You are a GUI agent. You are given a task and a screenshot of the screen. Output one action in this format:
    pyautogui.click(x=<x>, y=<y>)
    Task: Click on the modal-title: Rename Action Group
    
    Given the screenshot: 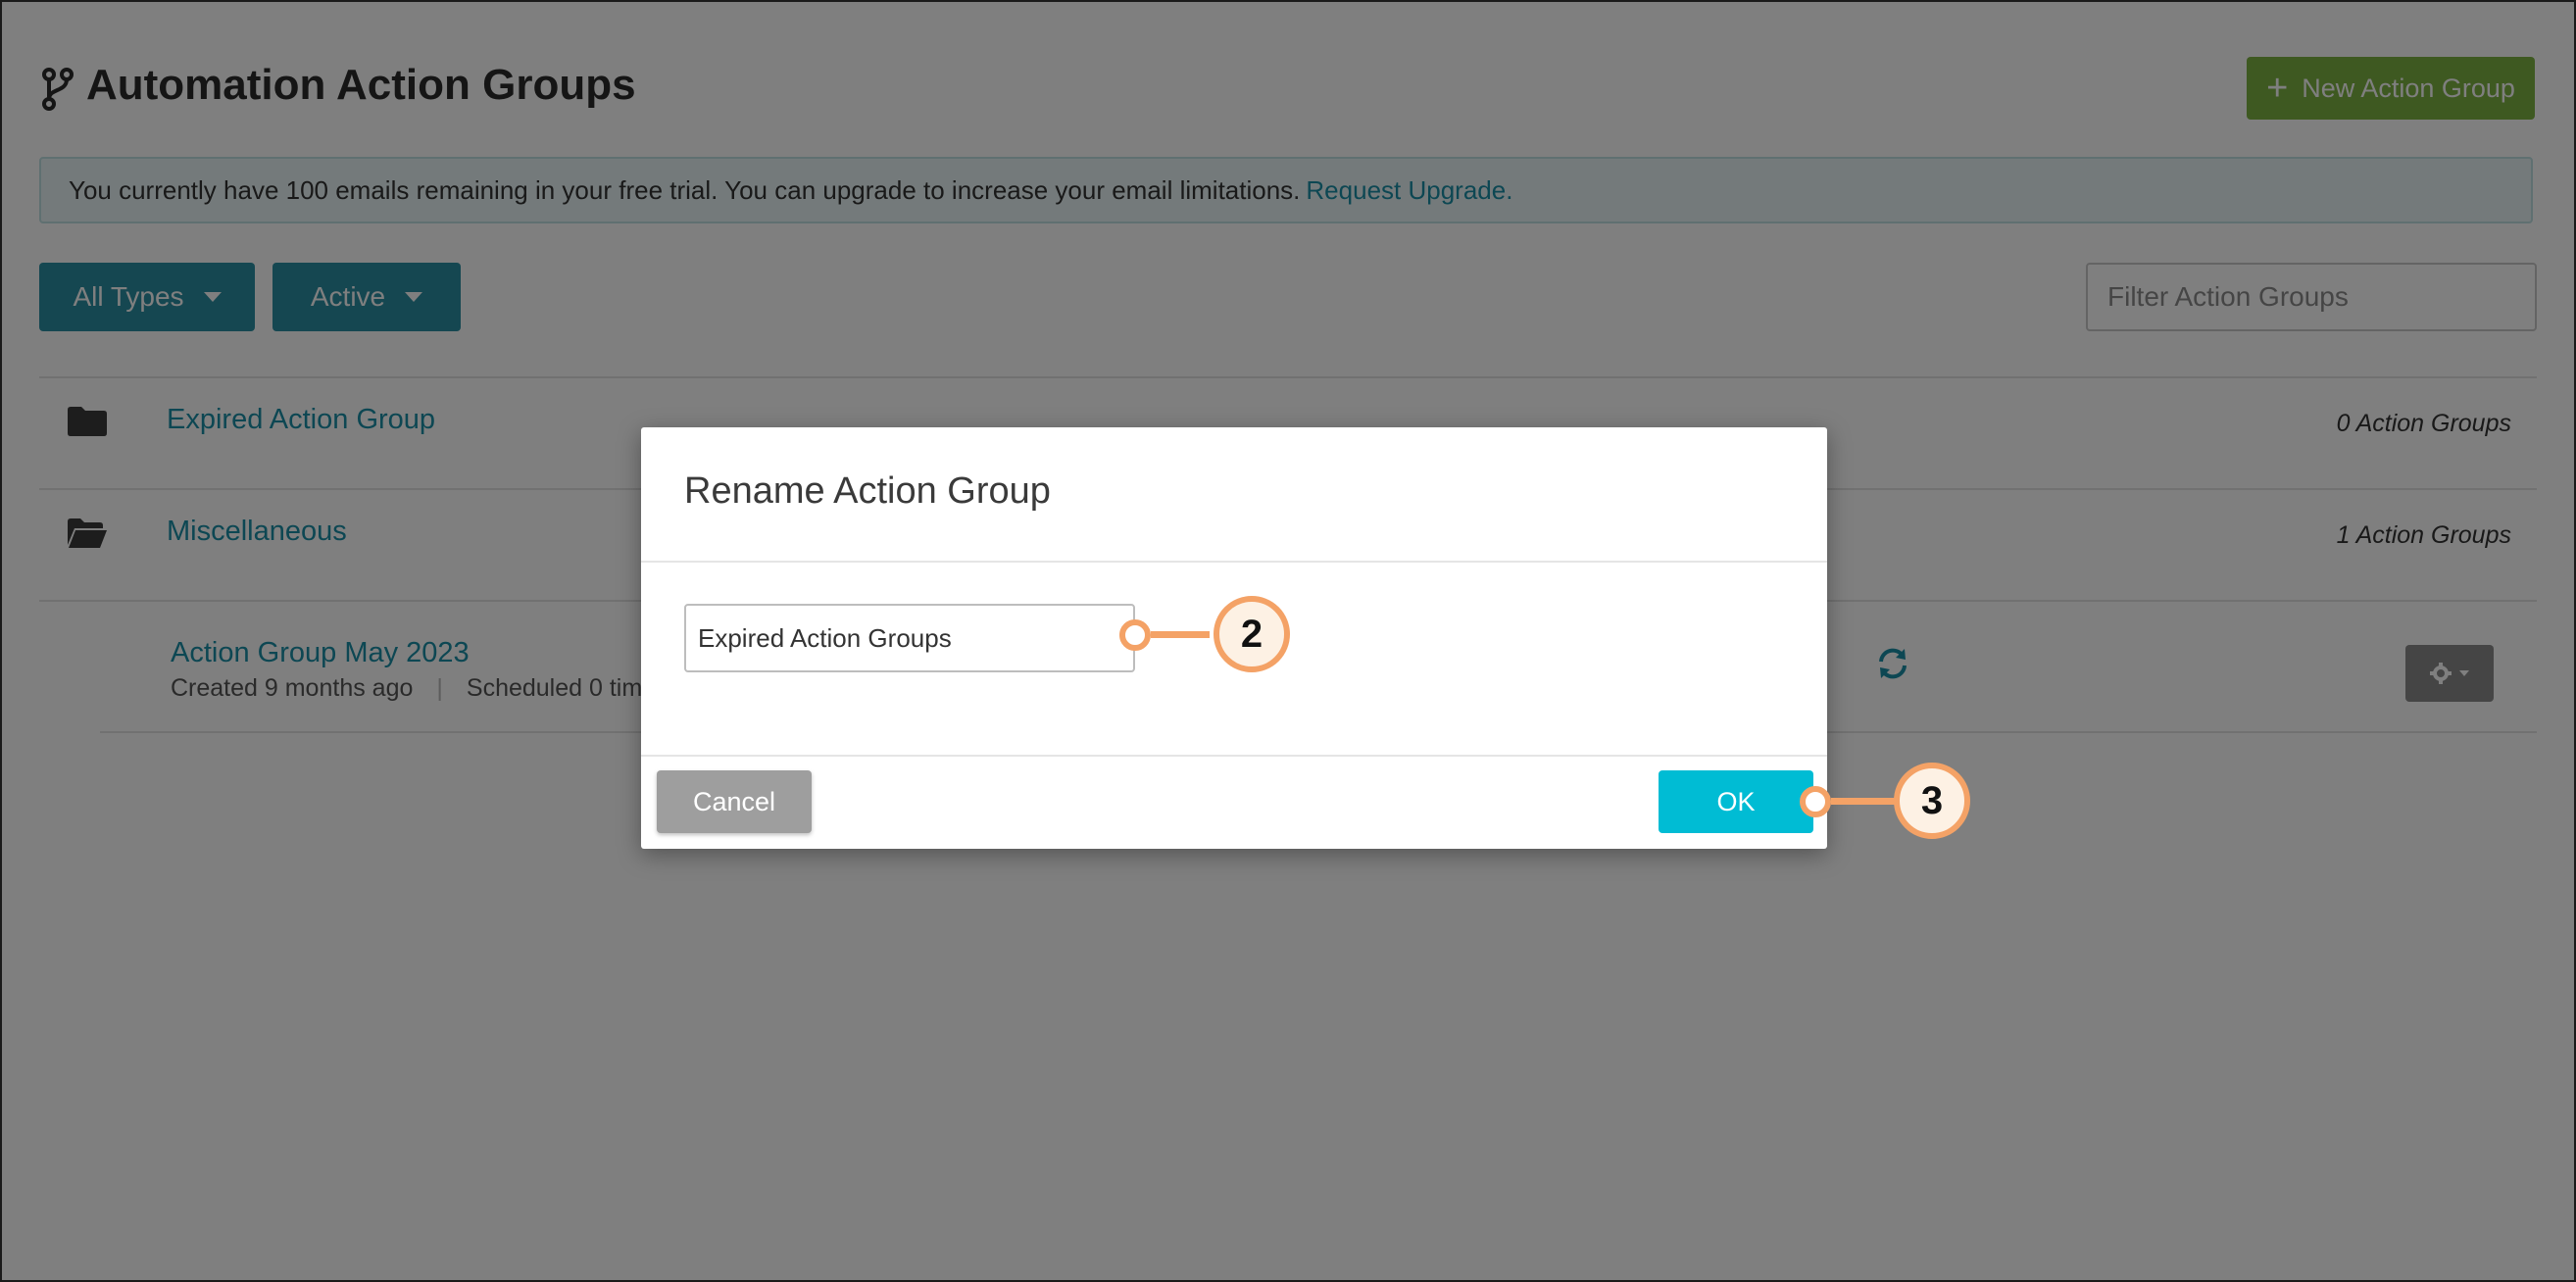 What is the action you would take?
    pyautogui.click(x=867, y=491)
    